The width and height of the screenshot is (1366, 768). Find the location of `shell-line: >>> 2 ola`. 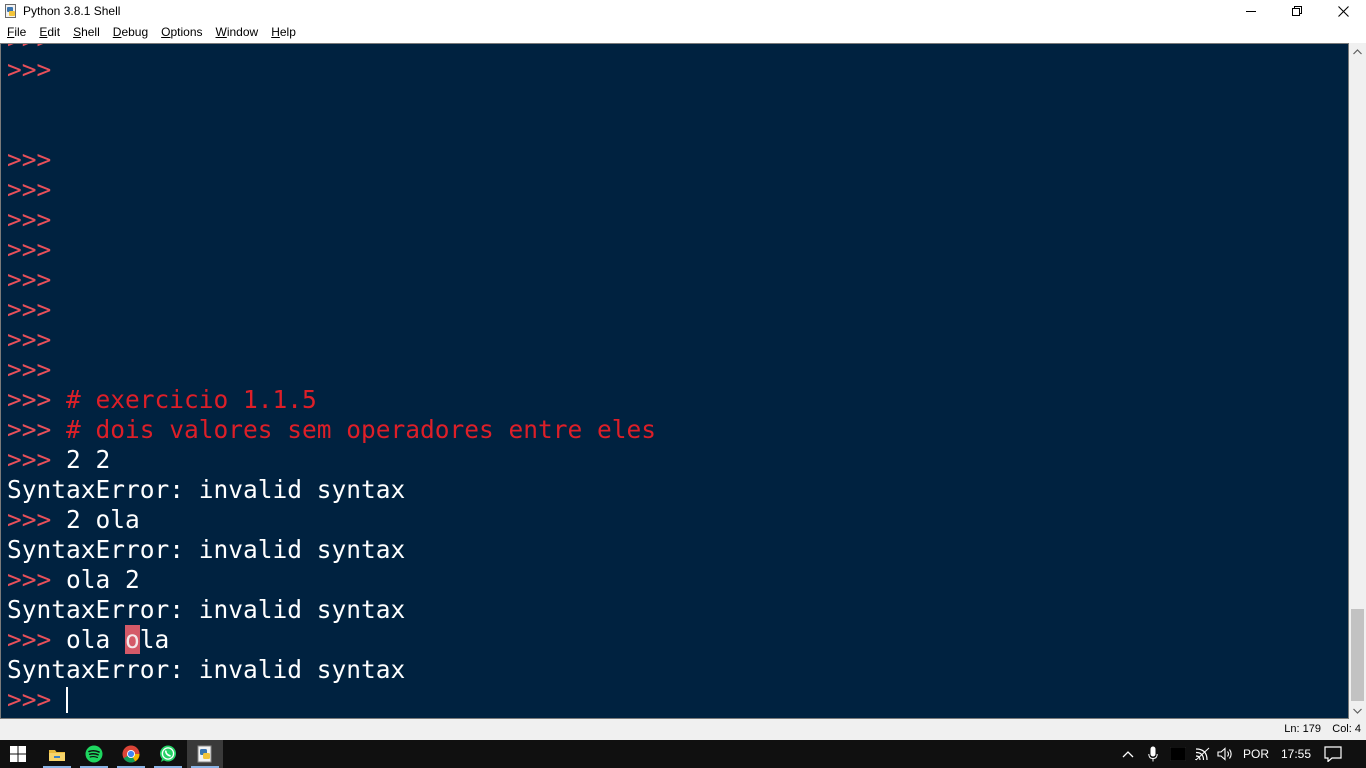

shell-line: >>> 2 ola is located at coordinates (331, 520).